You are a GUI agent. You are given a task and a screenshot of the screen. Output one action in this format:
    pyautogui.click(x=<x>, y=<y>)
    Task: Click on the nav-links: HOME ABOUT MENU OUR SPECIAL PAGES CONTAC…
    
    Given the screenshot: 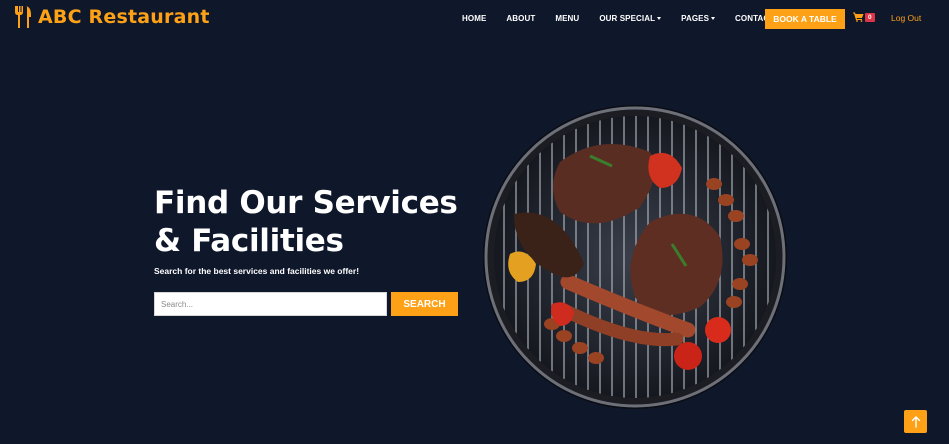 What is the action you would take?
    pyautogui.click(x=628, y=18)
    